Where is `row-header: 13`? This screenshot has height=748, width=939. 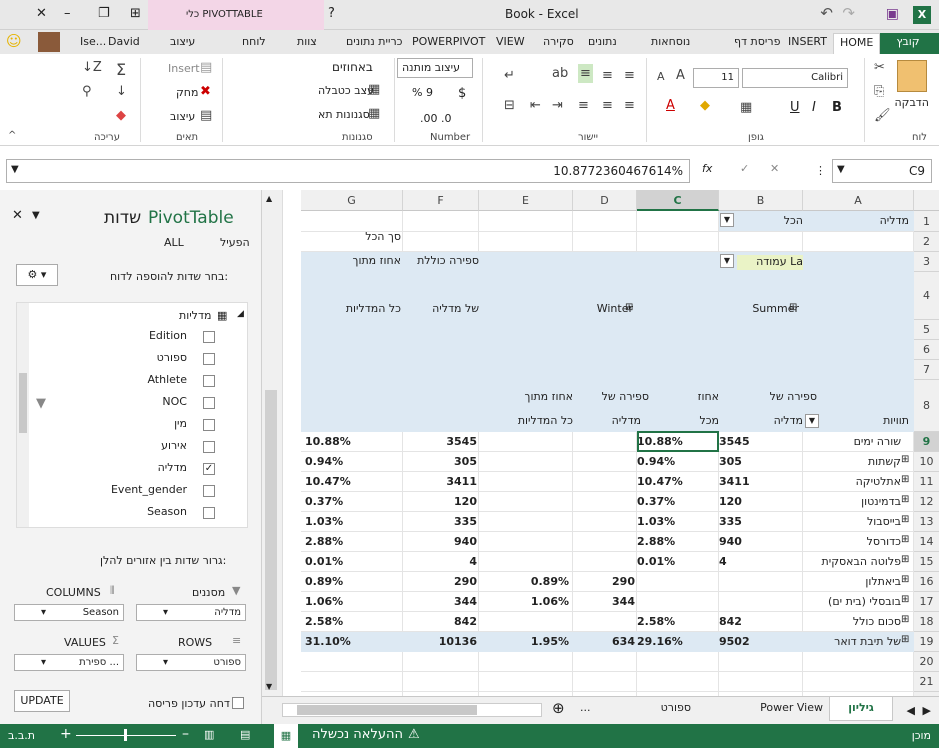
row-header: 13 is located at coordinates (926, 522).